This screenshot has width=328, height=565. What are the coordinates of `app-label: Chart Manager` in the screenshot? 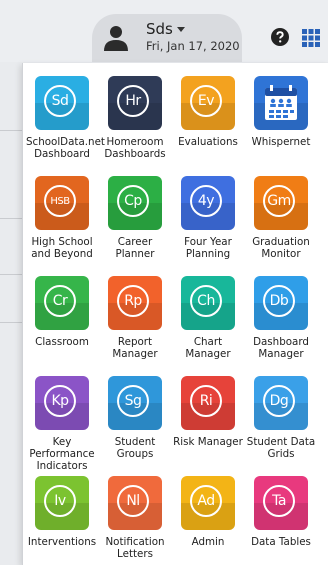 It's located at (208, 348).